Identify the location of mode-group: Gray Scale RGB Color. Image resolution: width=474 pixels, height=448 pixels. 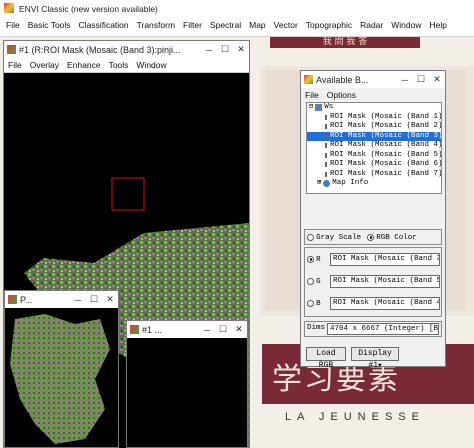
(373, 237).